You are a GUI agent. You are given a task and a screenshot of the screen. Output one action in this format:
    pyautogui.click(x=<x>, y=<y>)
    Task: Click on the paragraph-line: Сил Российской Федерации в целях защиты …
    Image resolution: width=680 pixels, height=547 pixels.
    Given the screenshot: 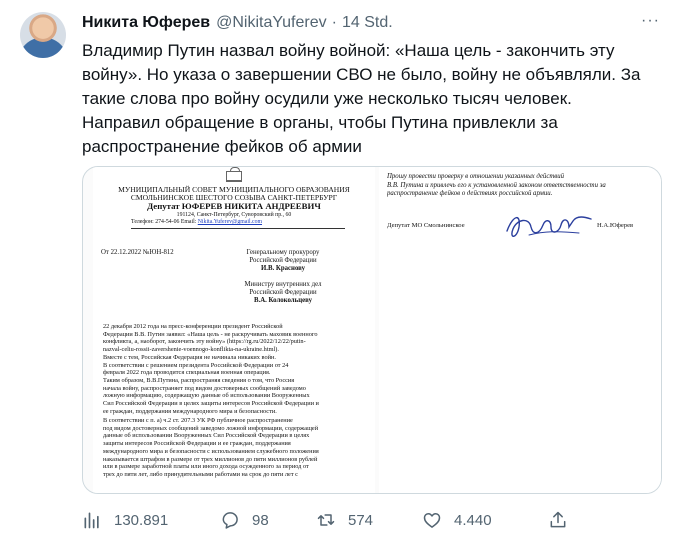 What is the action you would take?
    pyautogui.click(x=211, y=404)
    